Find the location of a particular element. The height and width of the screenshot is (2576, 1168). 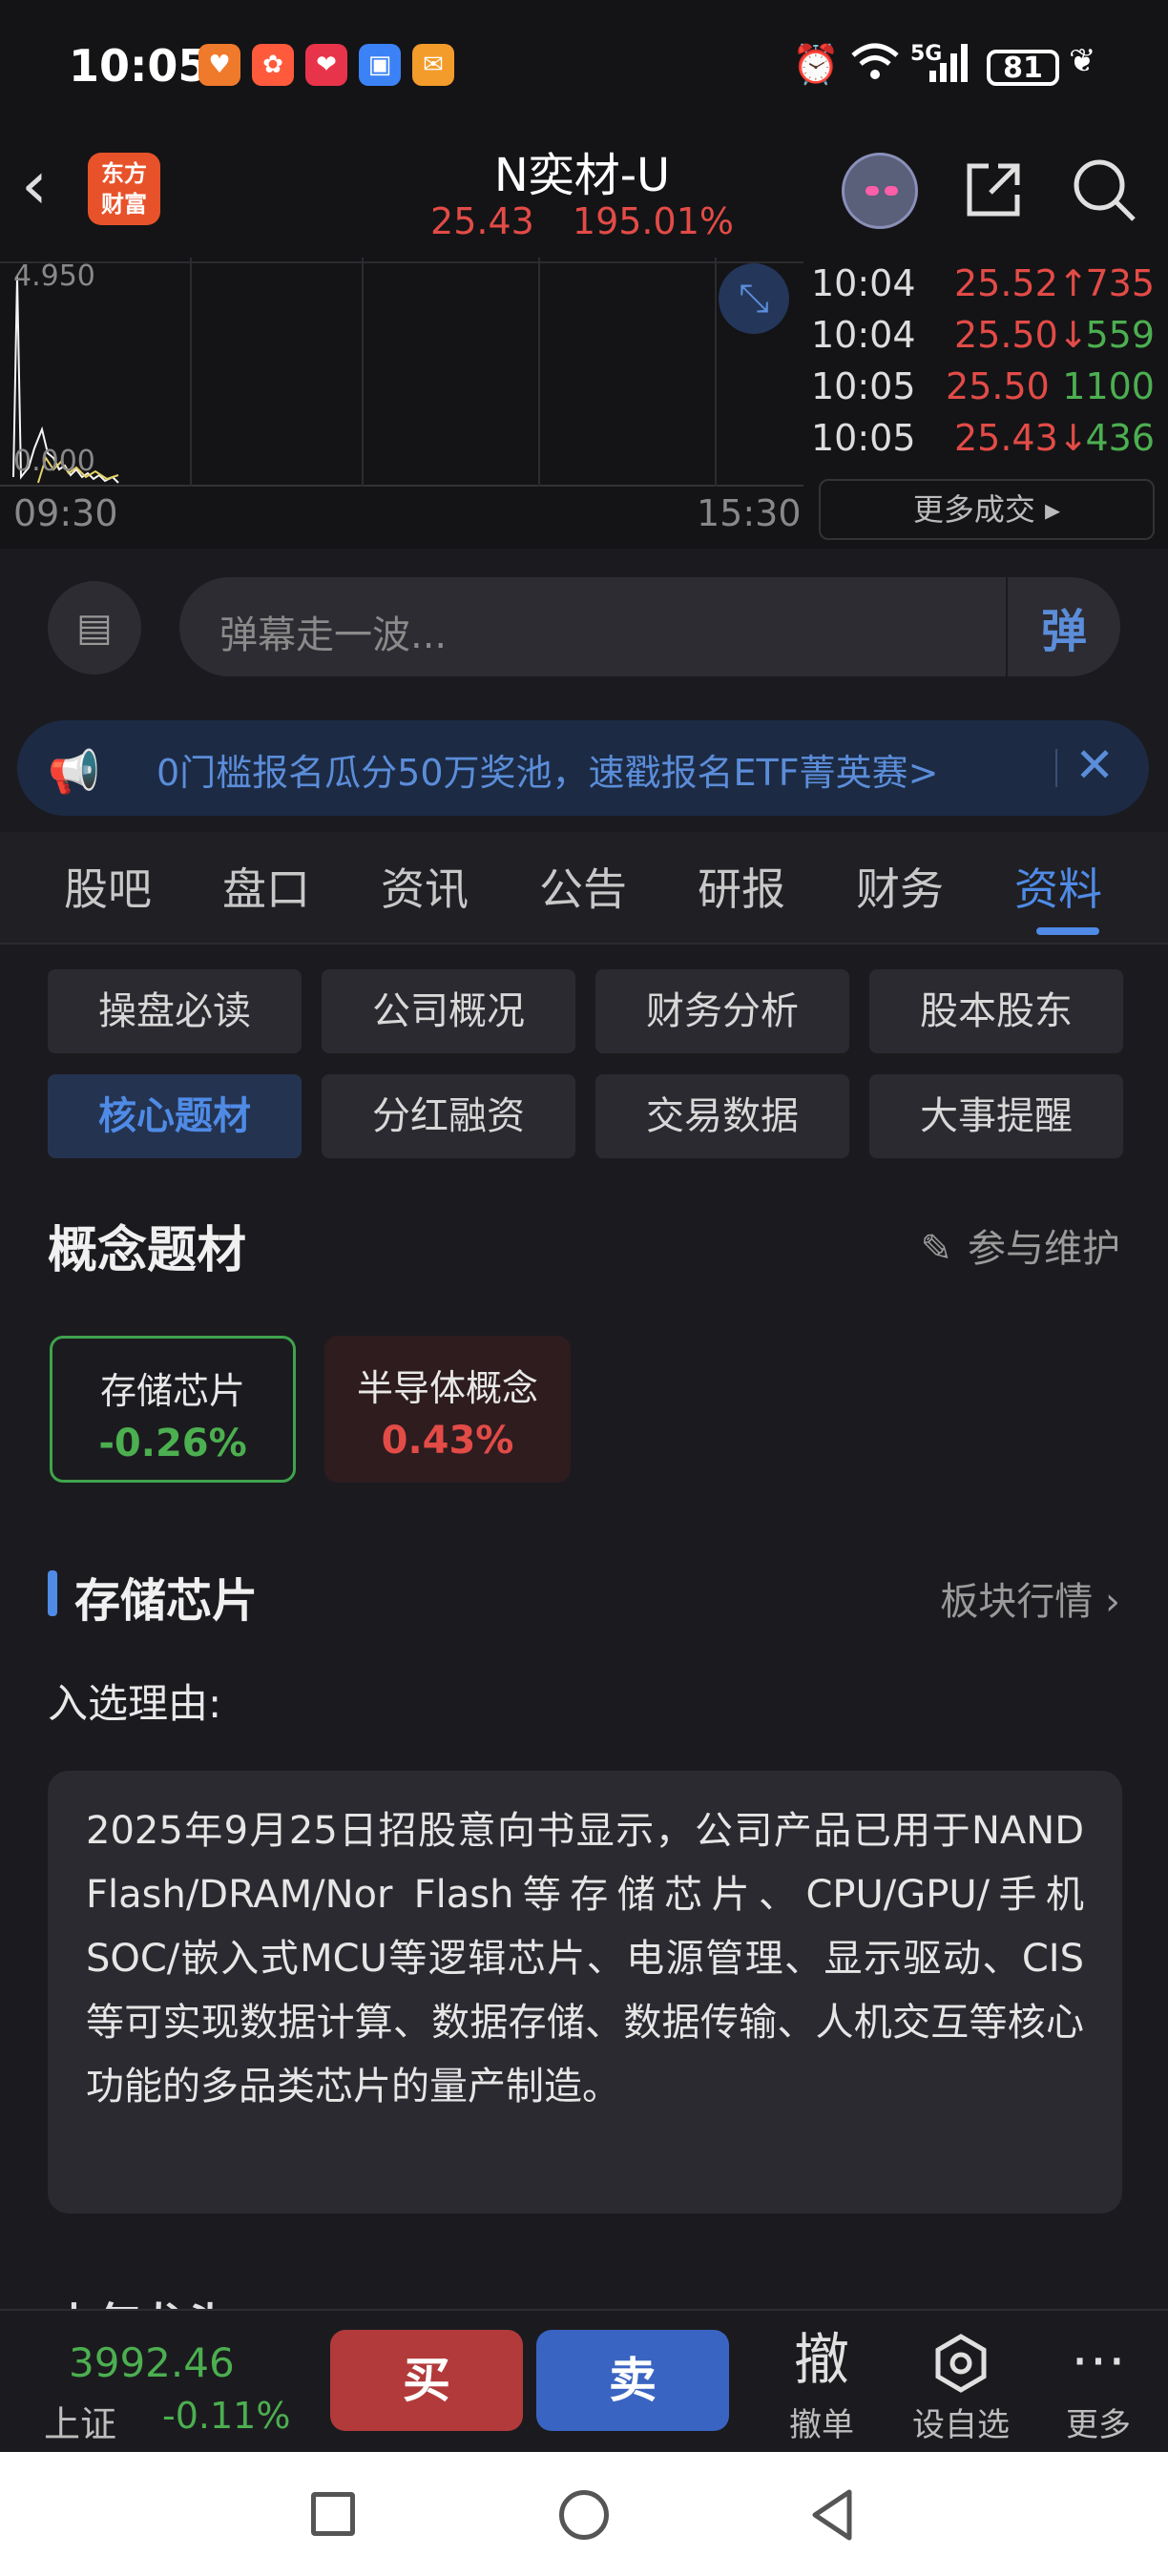

leaf-icon: ❦ is located at coordinates (1082, 61).